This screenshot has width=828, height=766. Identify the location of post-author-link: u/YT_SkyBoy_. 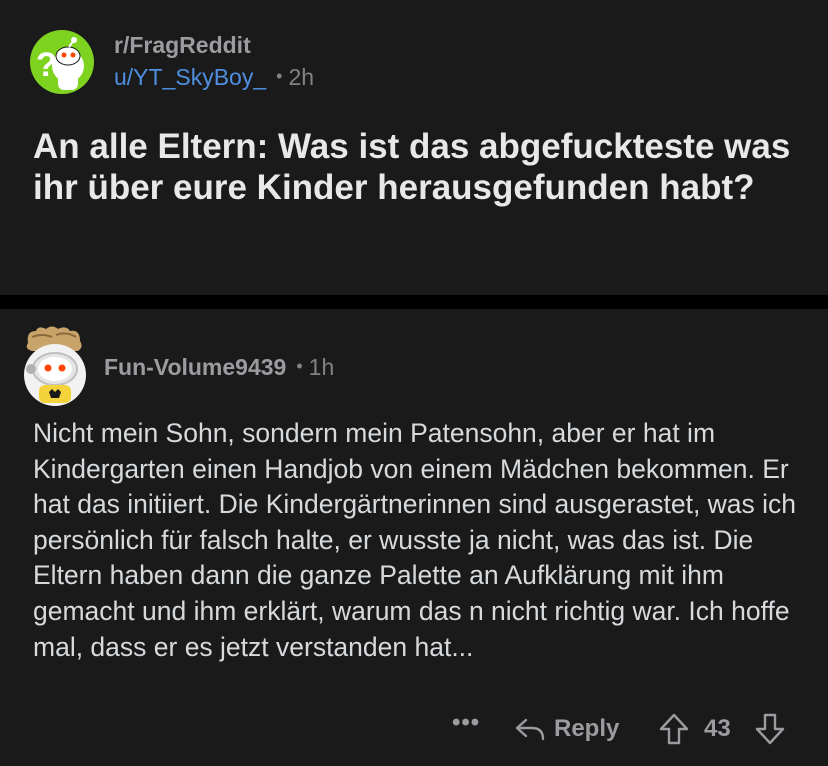
(190, 77).